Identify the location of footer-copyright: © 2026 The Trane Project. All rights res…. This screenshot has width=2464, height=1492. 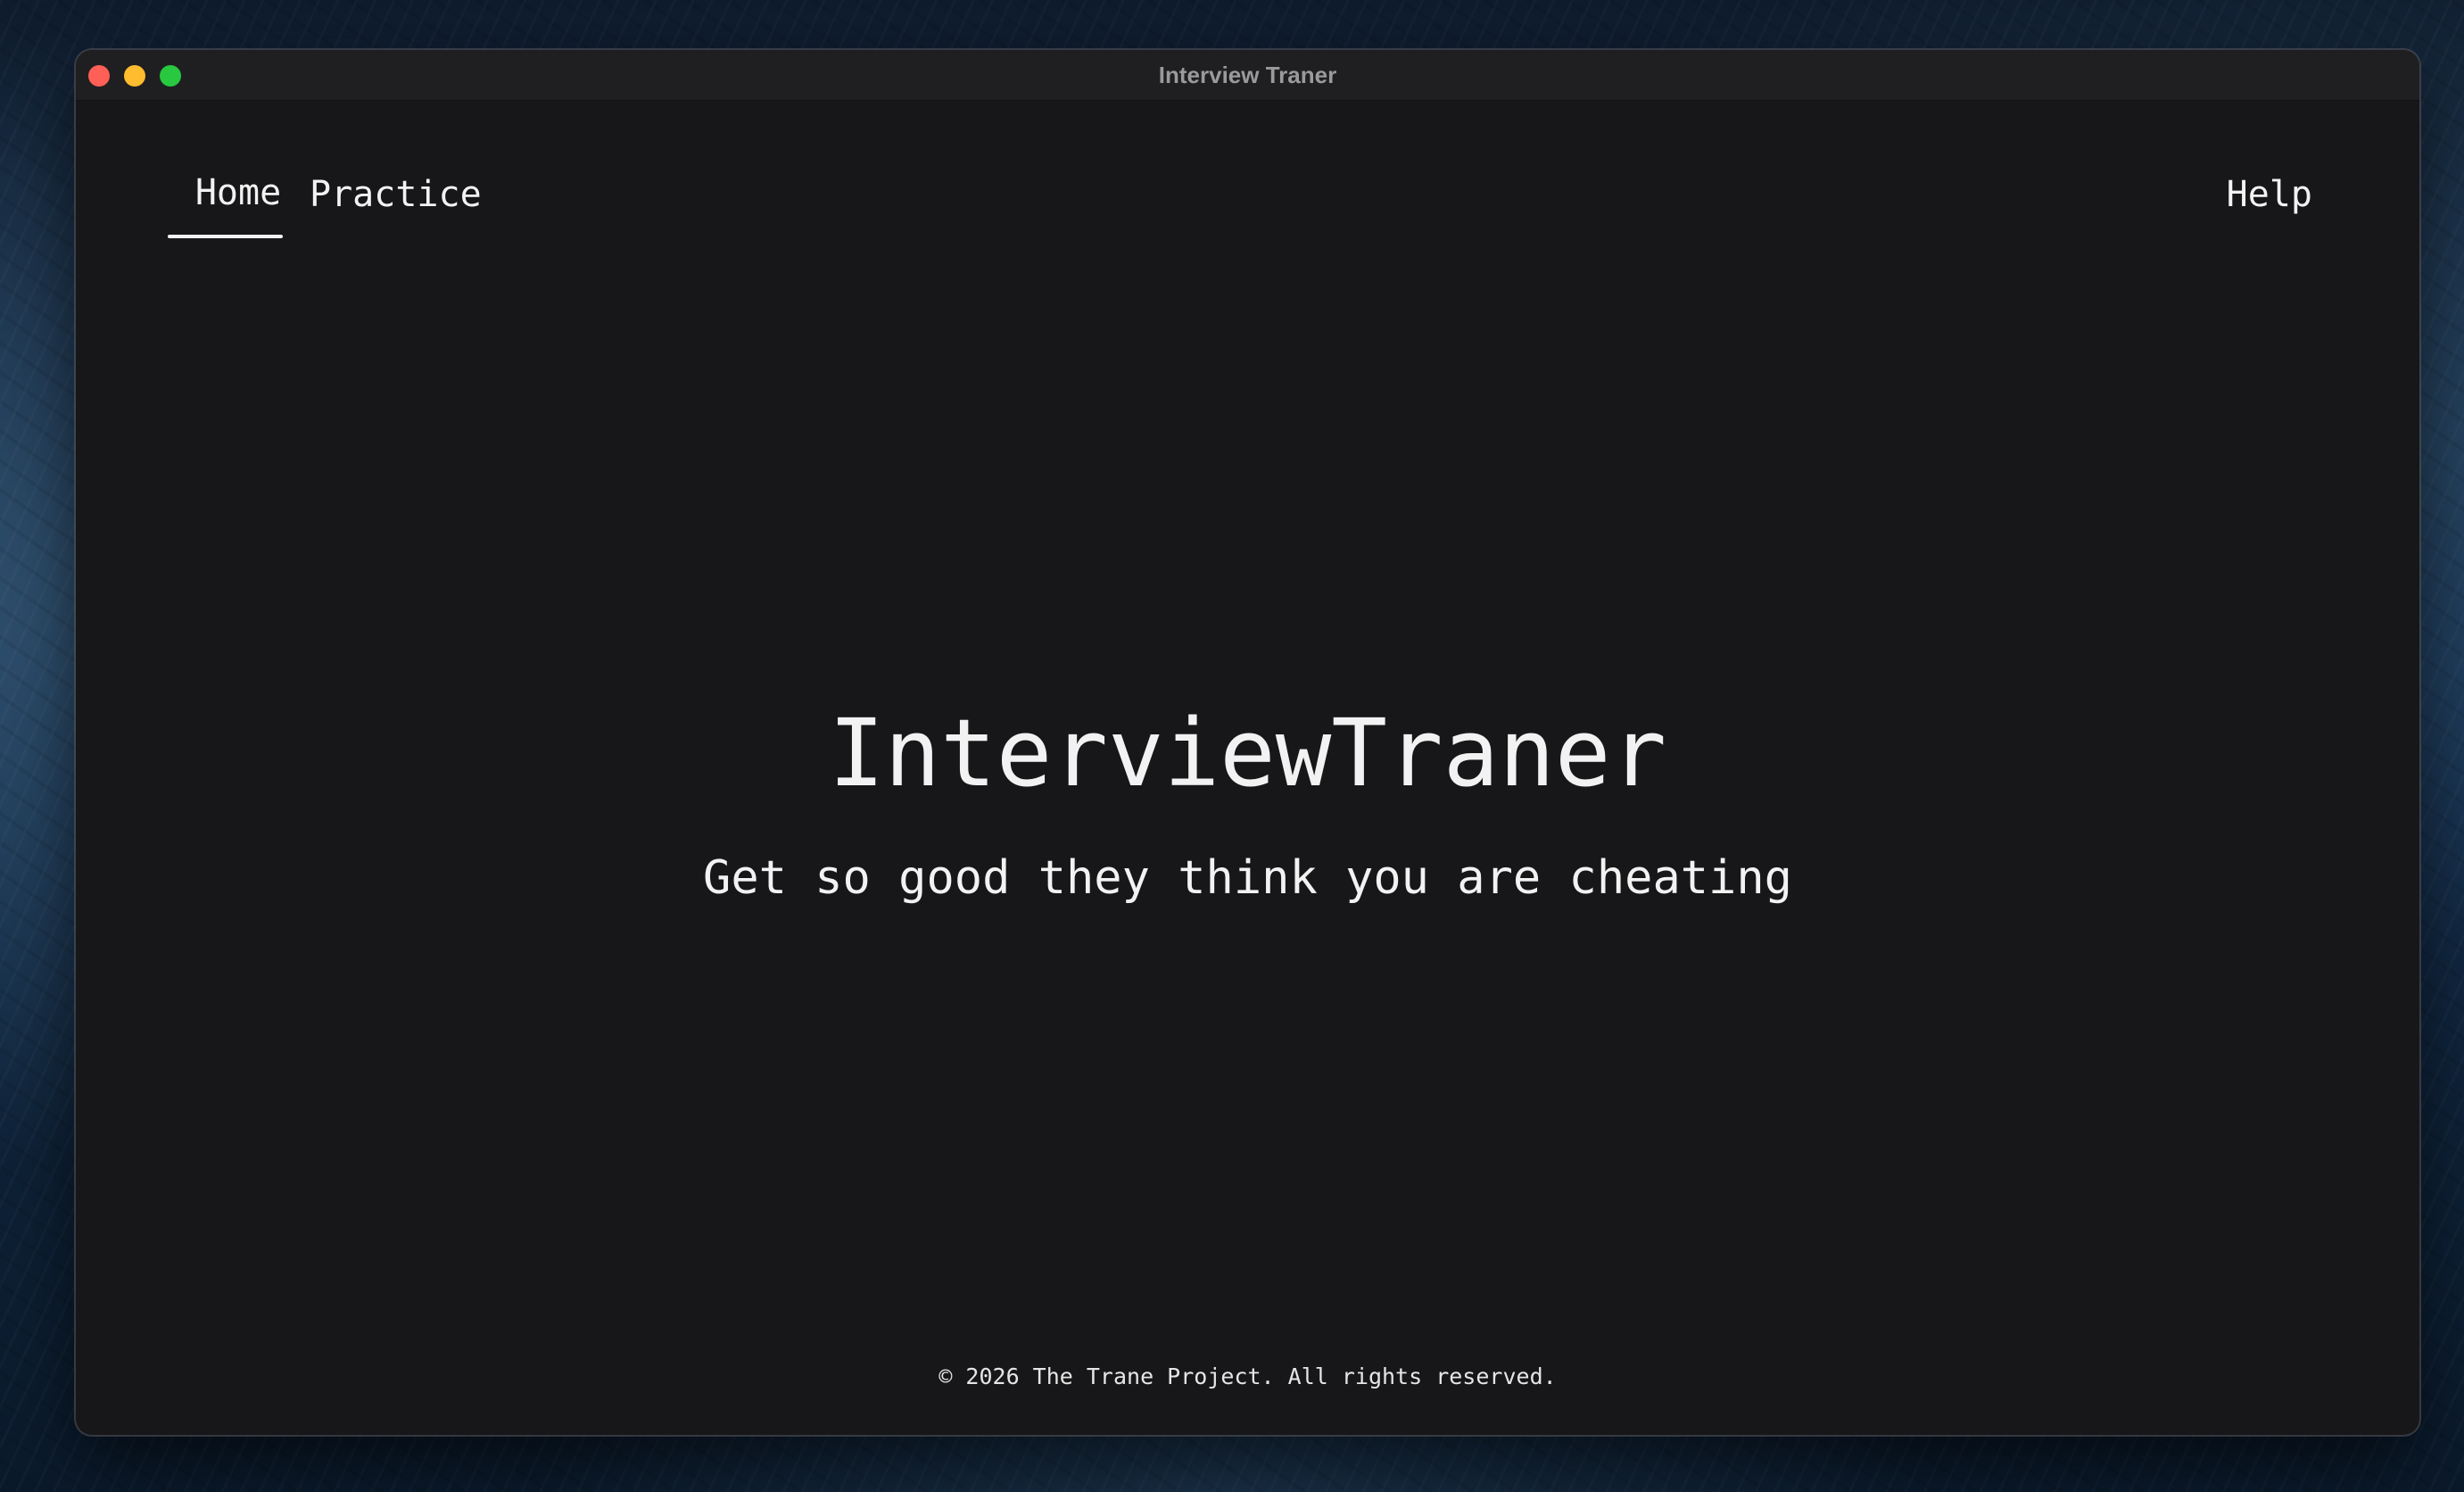
(1248, 1377).